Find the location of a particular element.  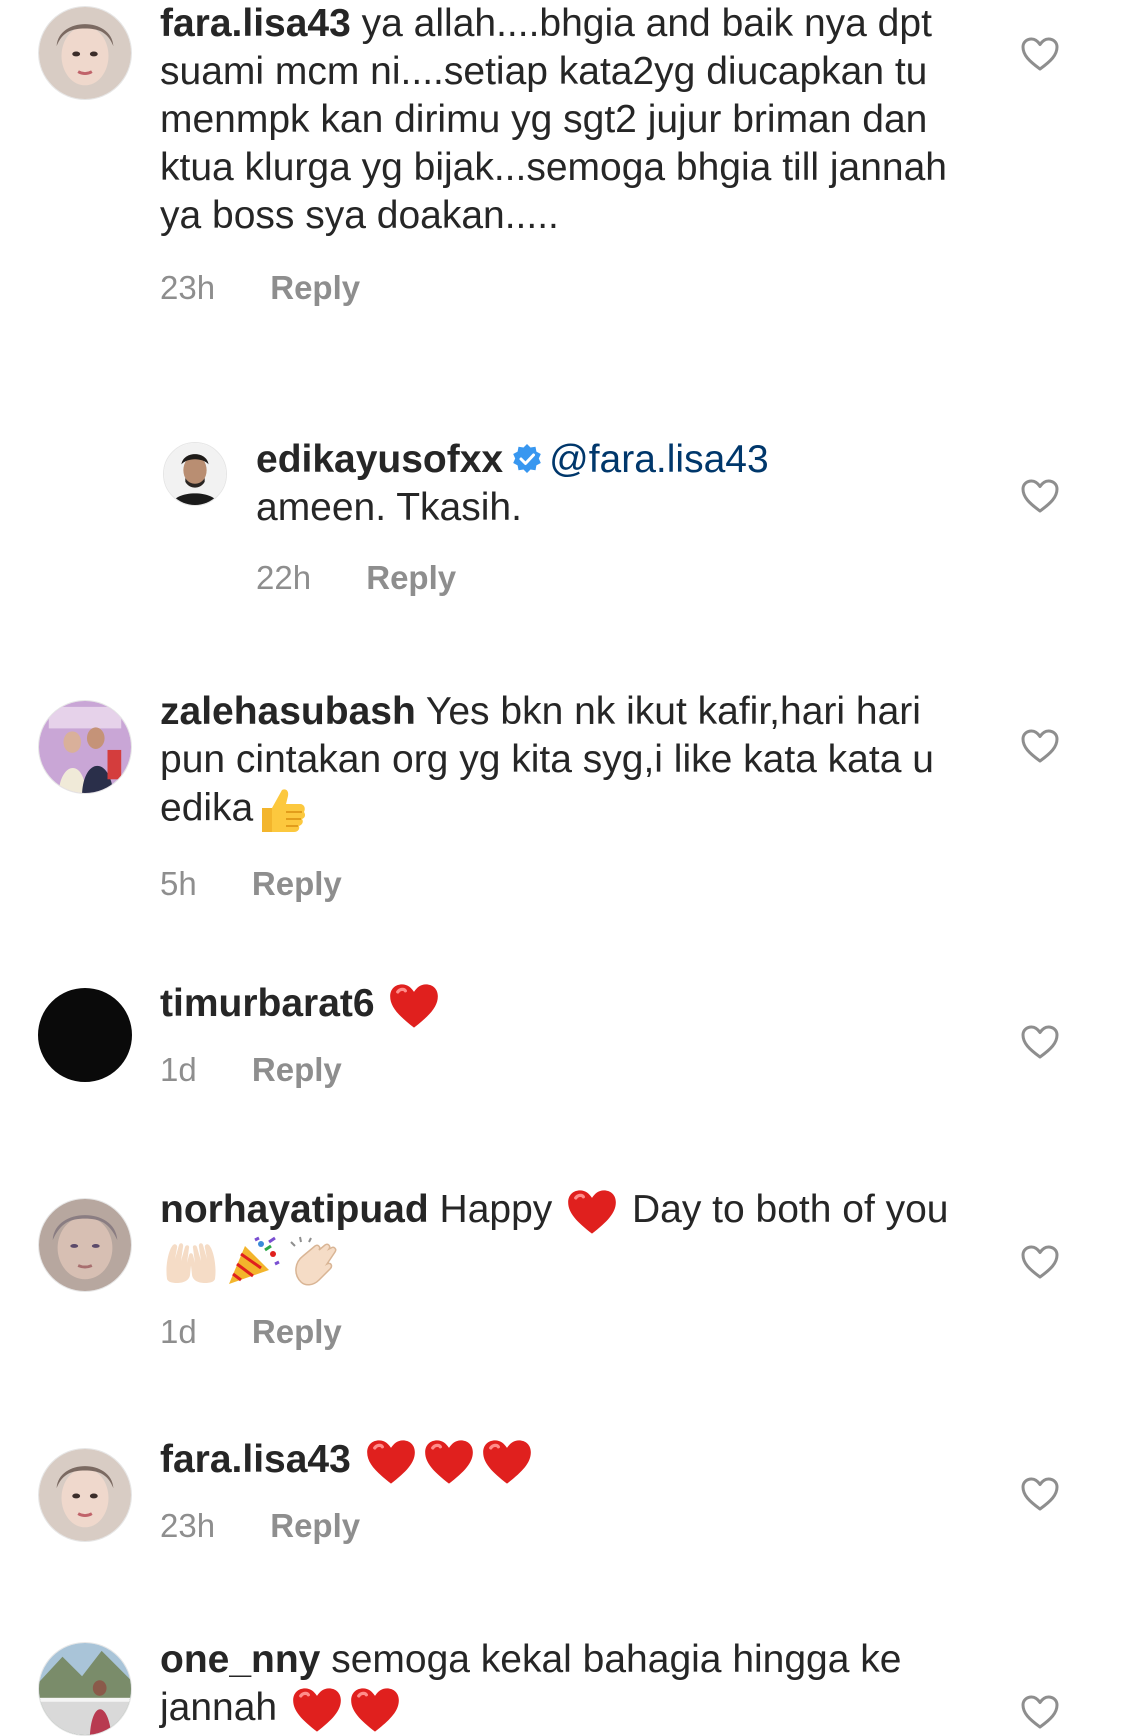

comment-meta: 5h Reply is located at coordinates (555, 884).